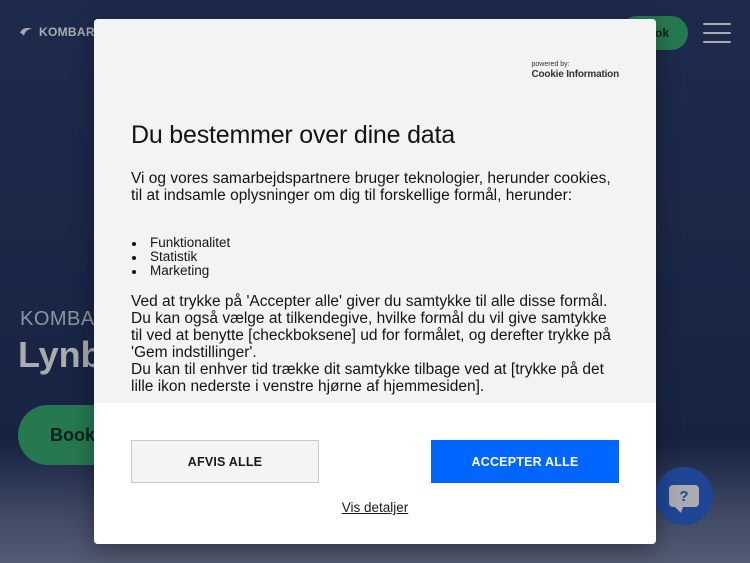  I want to click on purpose-item: Funktionalitet, so click(180, 243).